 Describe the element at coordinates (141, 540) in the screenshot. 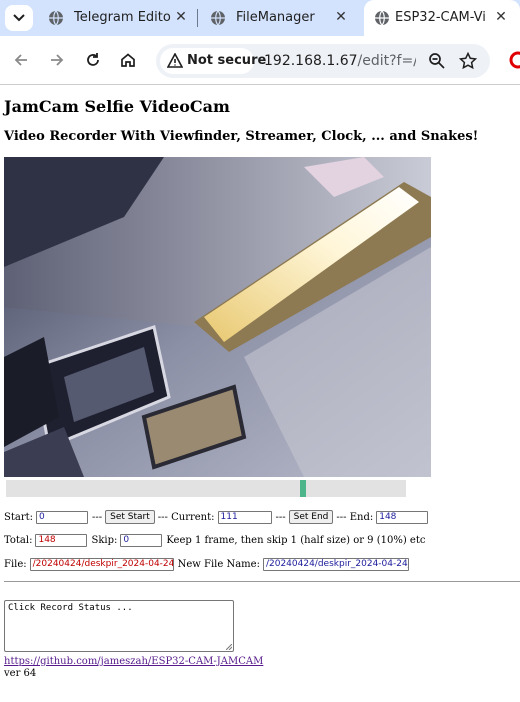

I see `skip-input: 0` at that location.